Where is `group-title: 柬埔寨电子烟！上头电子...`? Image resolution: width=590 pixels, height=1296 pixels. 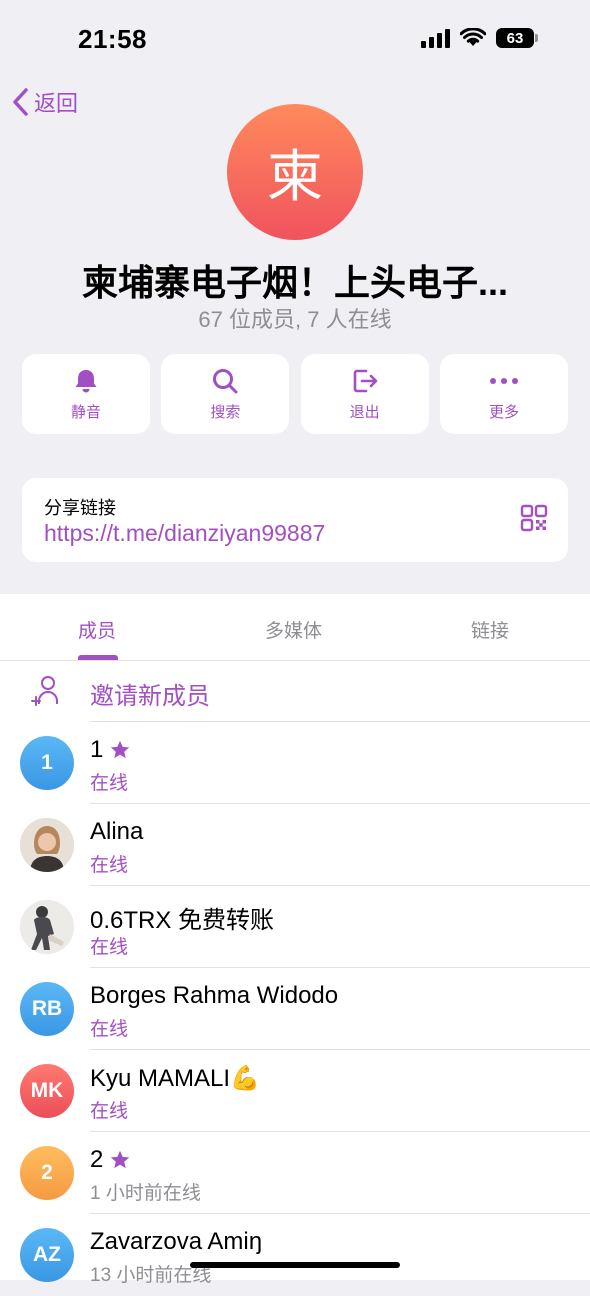
group-title: 柬埔寨电子烟！上头电子... is located at coordinates (294, 282).